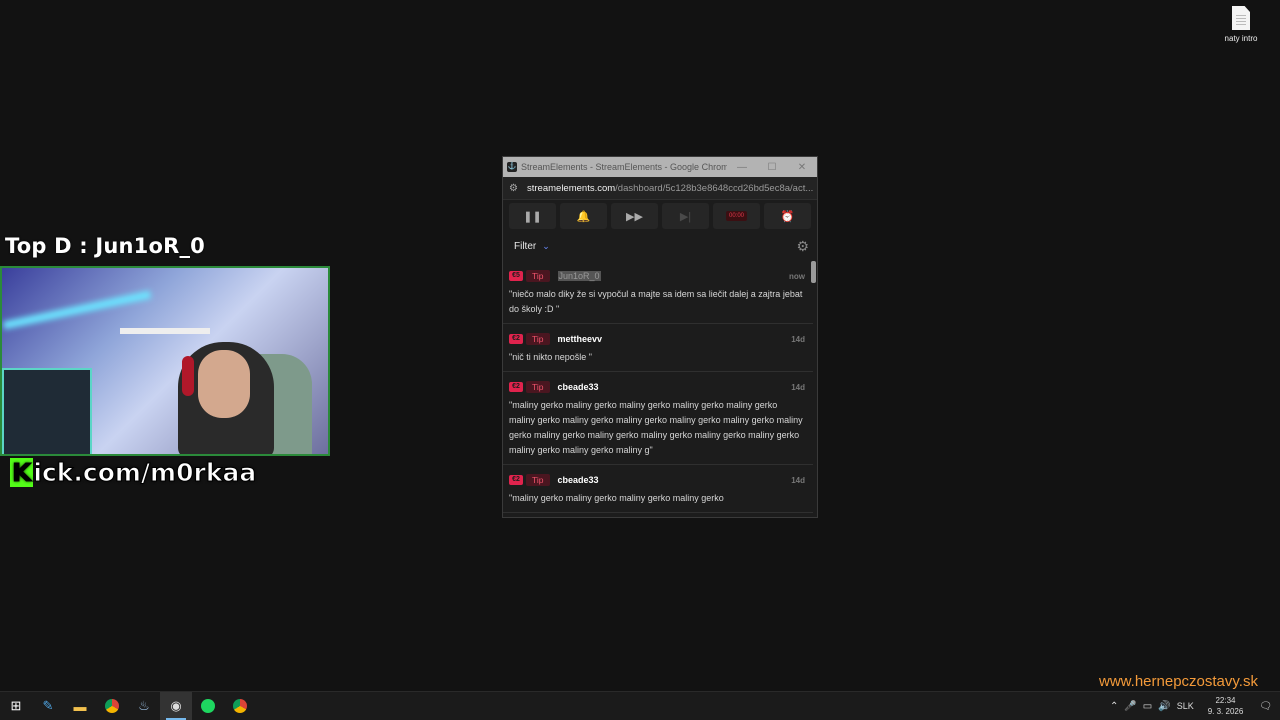  I want to click on document-icon, so click(1241, 18).